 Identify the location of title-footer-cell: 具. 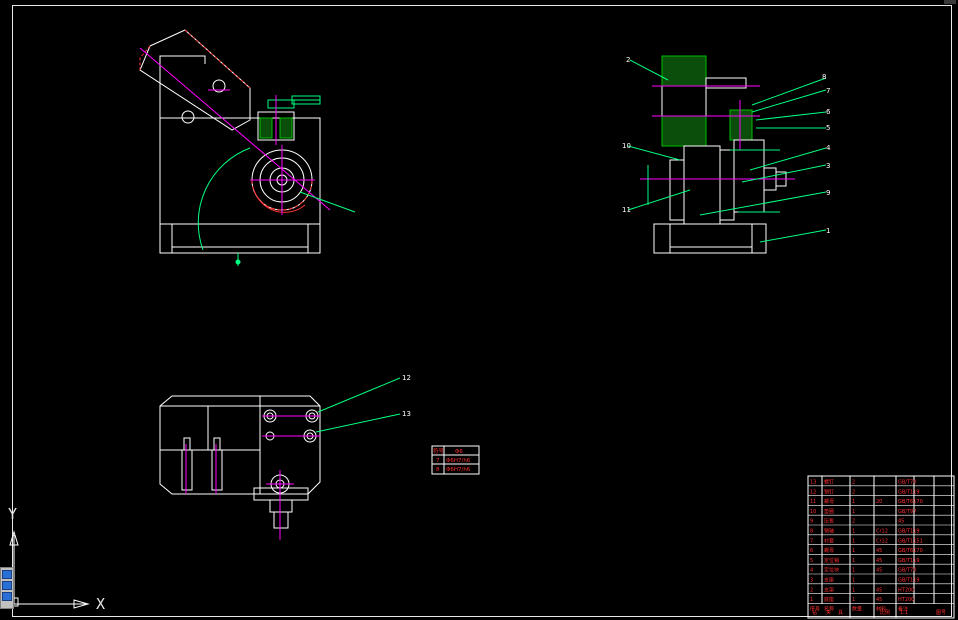
(840, 613).